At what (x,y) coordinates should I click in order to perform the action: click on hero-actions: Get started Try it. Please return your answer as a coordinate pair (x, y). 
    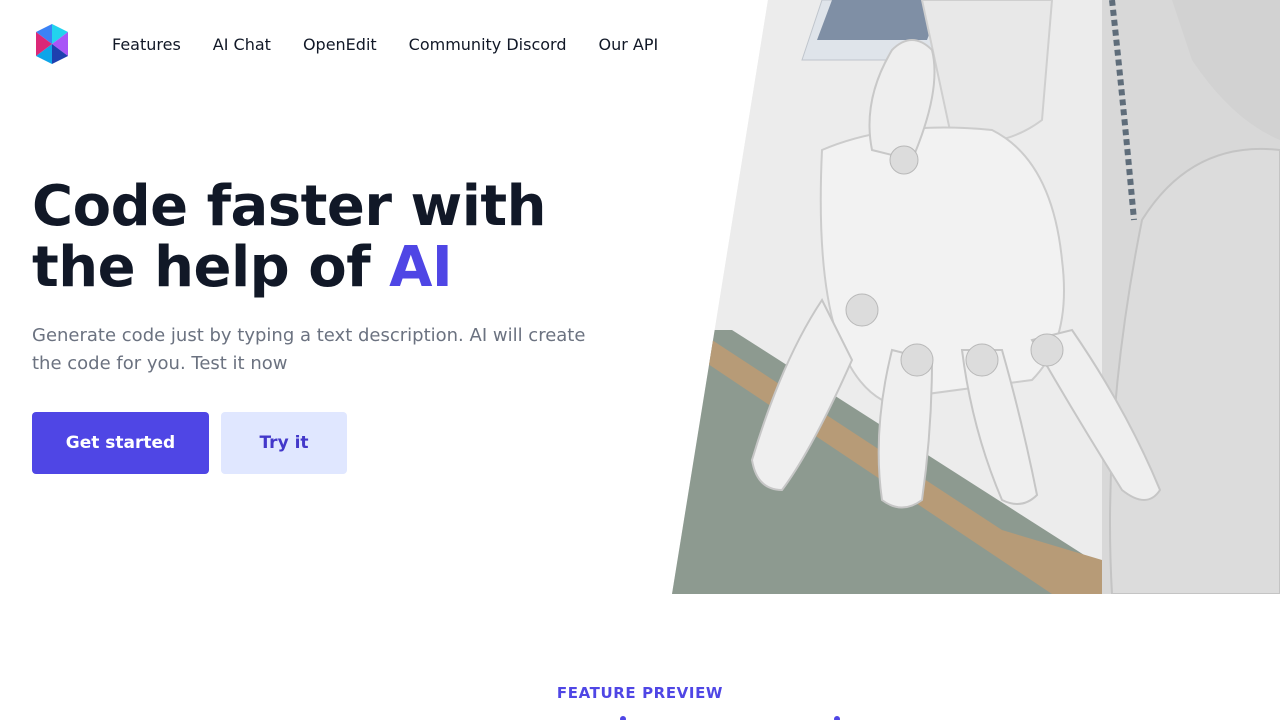
    Looking at the image, I should click on (342, 443).